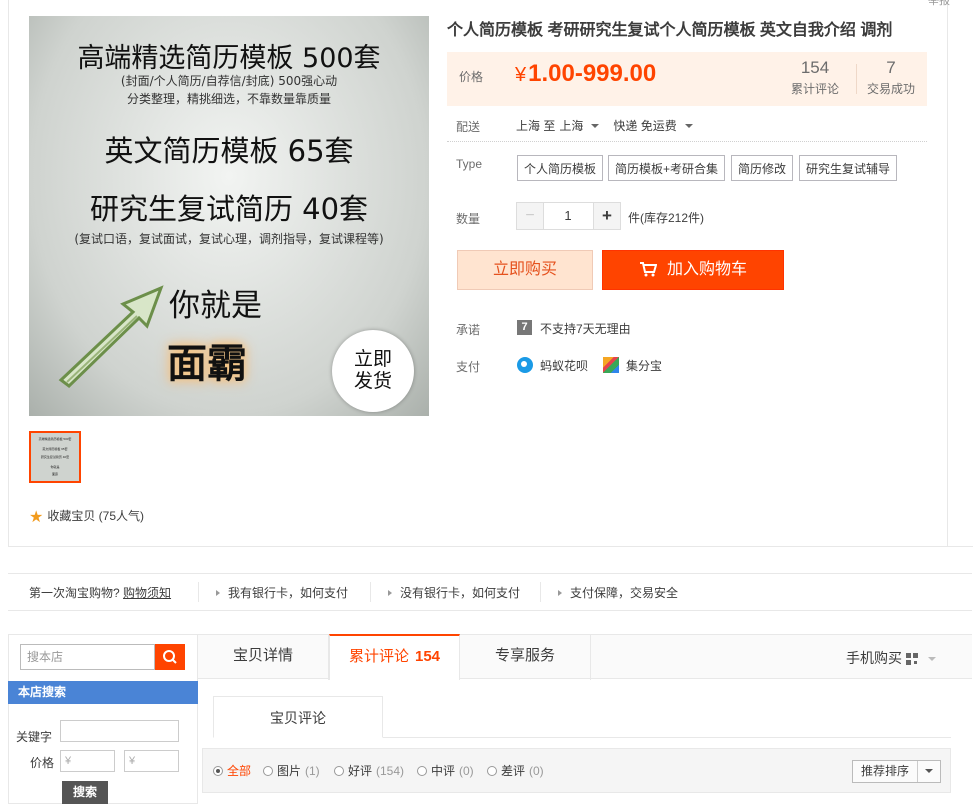 The width and height of the screenshot is (973, 804). I want to click on help-no-bank-card: 没有银行卡，如何支付, so click(454, 592).